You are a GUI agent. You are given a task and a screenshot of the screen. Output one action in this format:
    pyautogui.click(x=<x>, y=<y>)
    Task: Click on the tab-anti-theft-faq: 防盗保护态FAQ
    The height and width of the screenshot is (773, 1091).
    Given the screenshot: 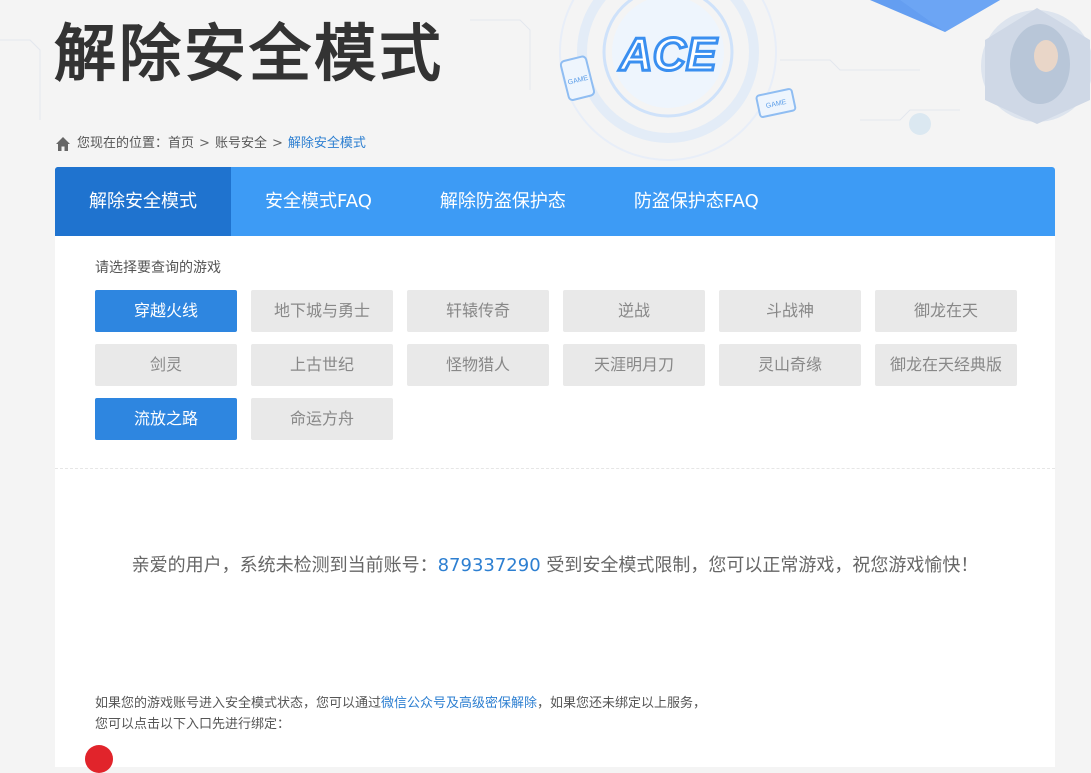 What is the action you would take?
    pyautogui.click(x=696, y=201)
    